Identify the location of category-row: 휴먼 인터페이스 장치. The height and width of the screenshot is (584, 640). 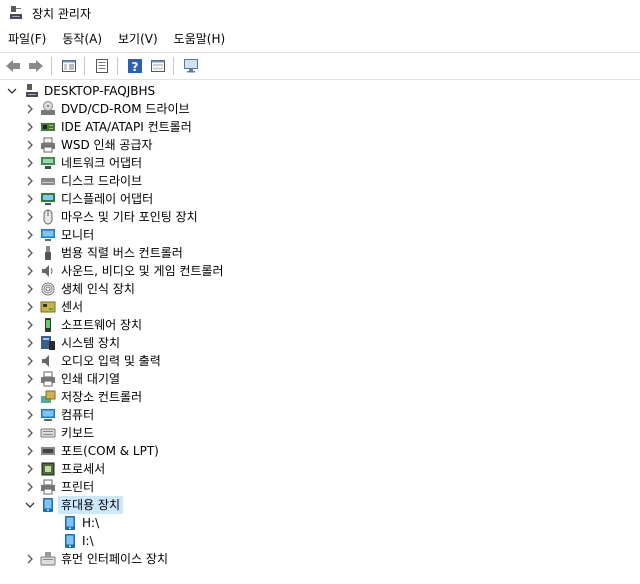
(320, 559).